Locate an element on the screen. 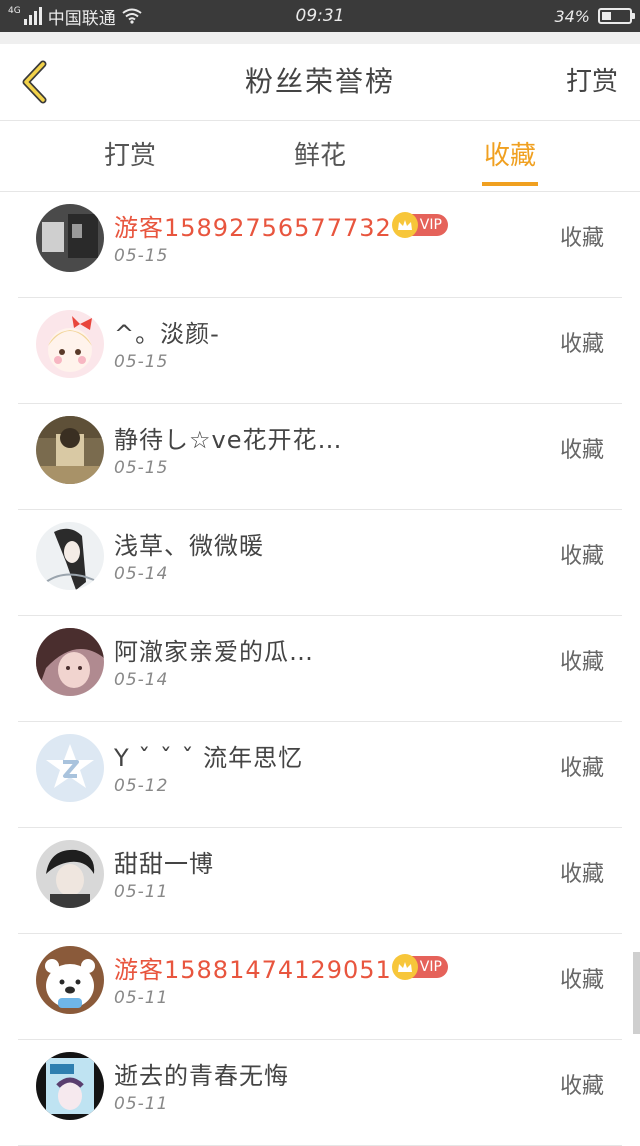 This screenshot has width=640, height=1146. reward-button: 打赏 is located at coordinates (592, 82).